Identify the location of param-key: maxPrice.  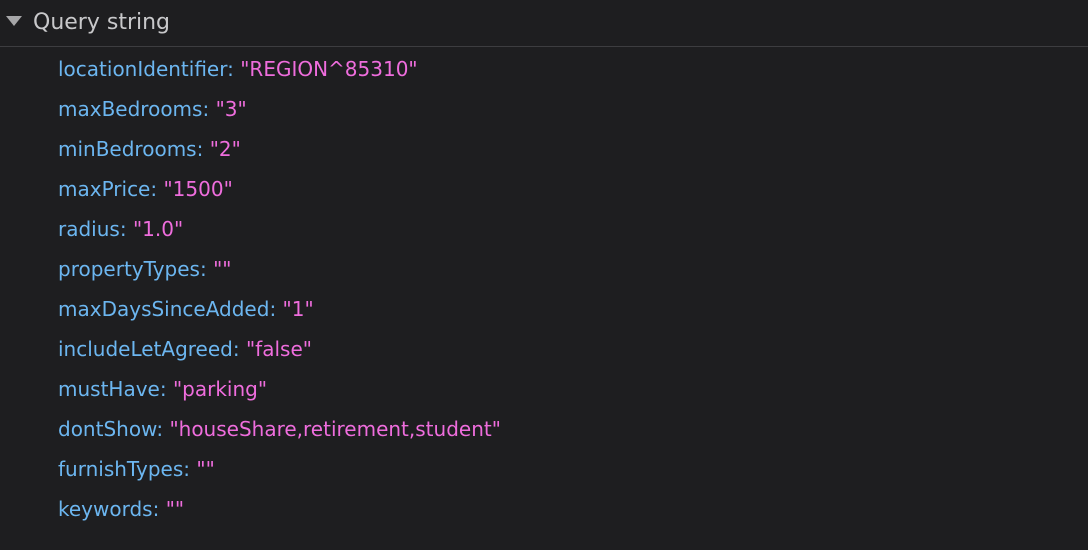
(104, 189).